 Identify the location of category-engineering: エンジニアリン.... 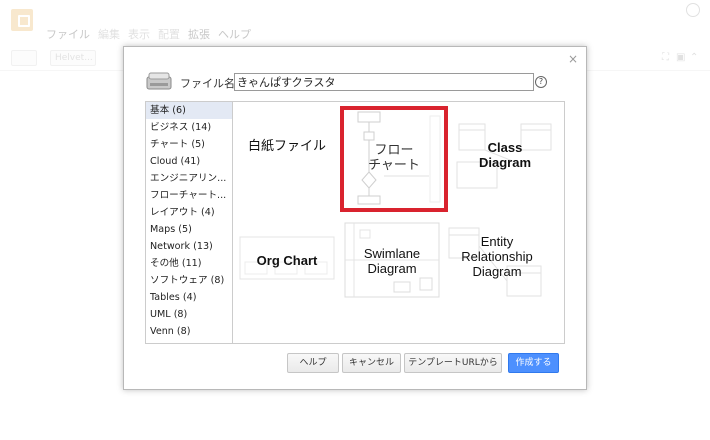
(189, 178).